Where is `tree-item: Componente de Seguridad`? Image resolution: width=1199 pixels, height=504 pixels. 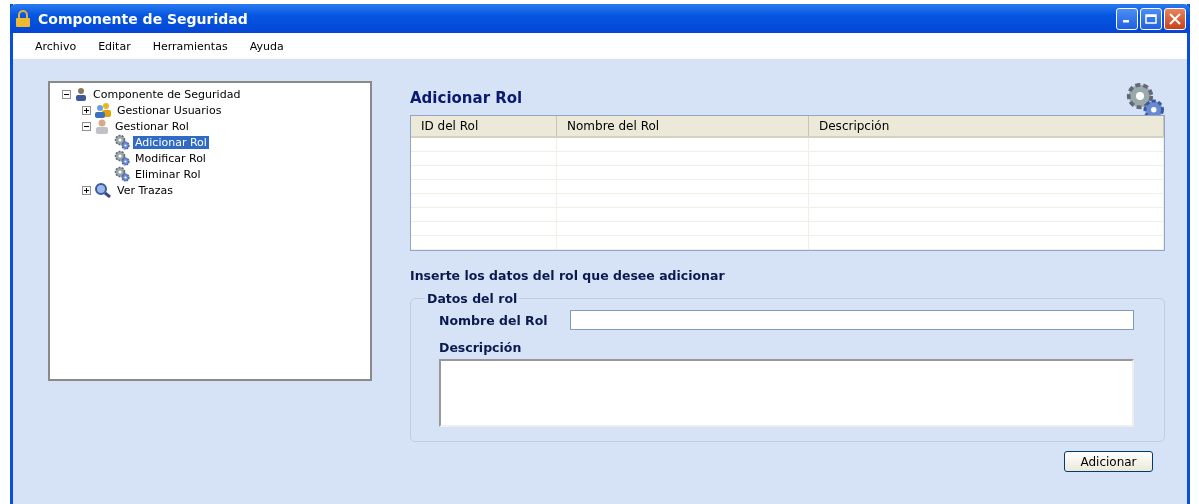
tree-item: Componente de Seguridad is located at coordinates (167, 94).